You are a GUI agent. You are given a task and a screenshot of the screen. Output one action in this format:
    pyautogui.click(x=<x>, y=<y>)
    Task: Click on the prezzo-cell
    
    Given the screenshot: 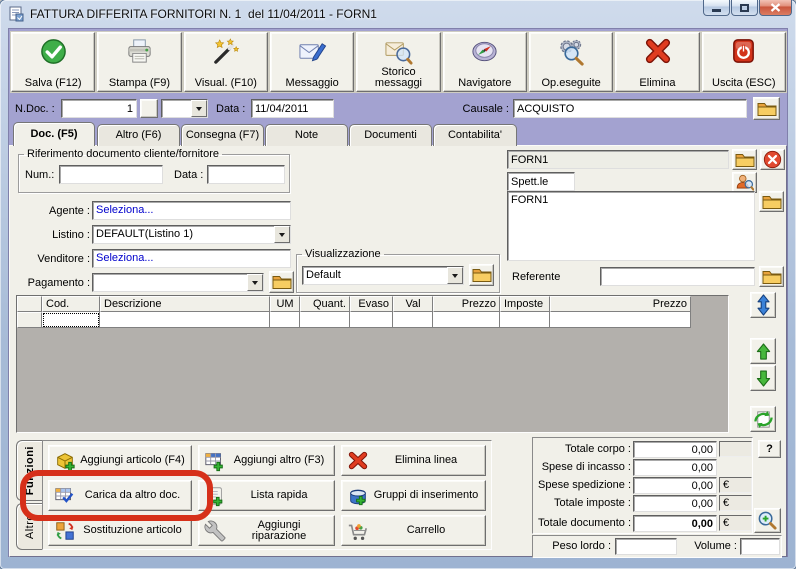 What is the action you would take?
    pyautogui.click(x=466, y=320)
    